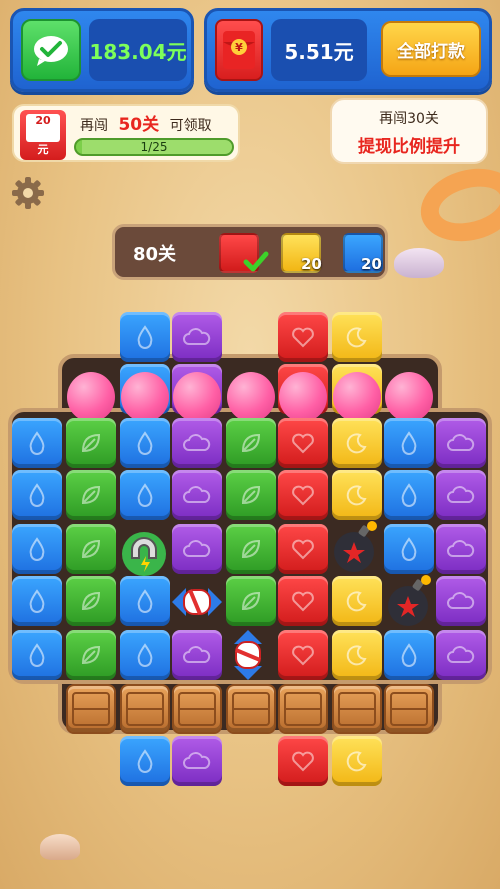 The image size is (500, 889). What do you see at coordinates (239, 50) in the screenshot?
I see `redpacket-button: ¥` at bounding box center [239, 50].